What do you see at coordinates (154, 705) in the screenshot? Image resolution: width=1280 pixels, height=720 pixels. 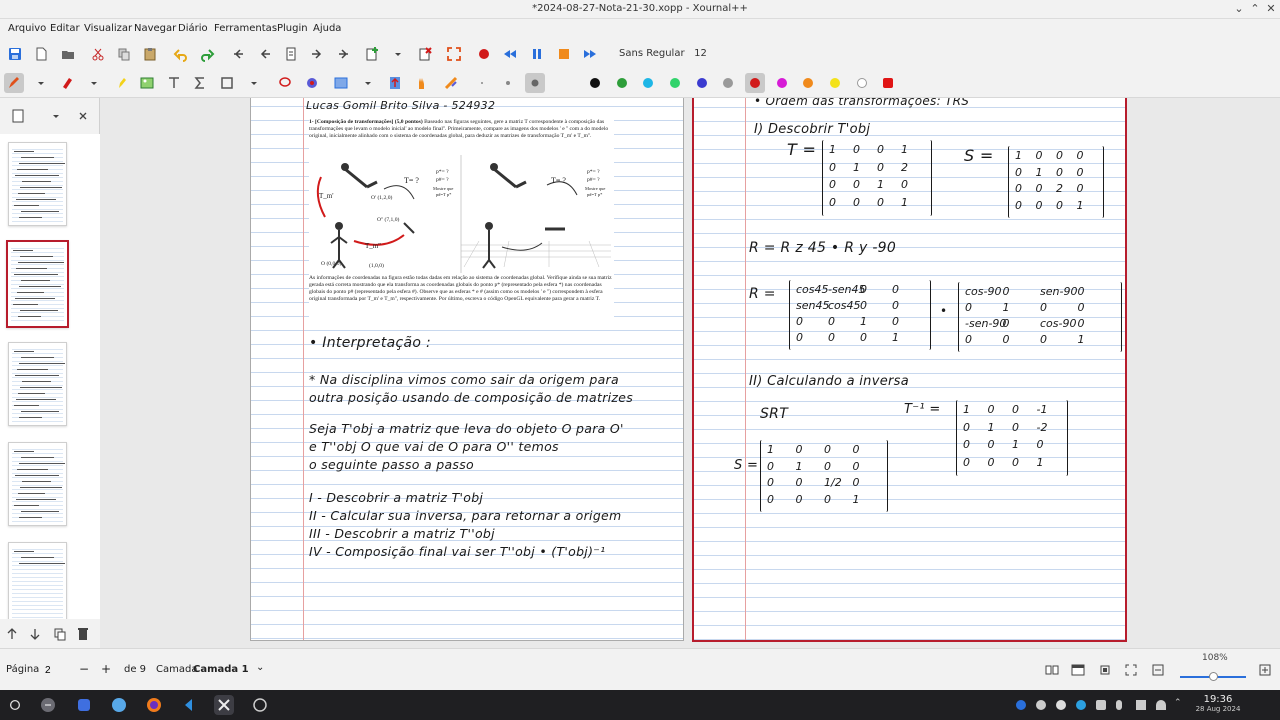 I see `firefox-icon` at bounding box center [154, 705].